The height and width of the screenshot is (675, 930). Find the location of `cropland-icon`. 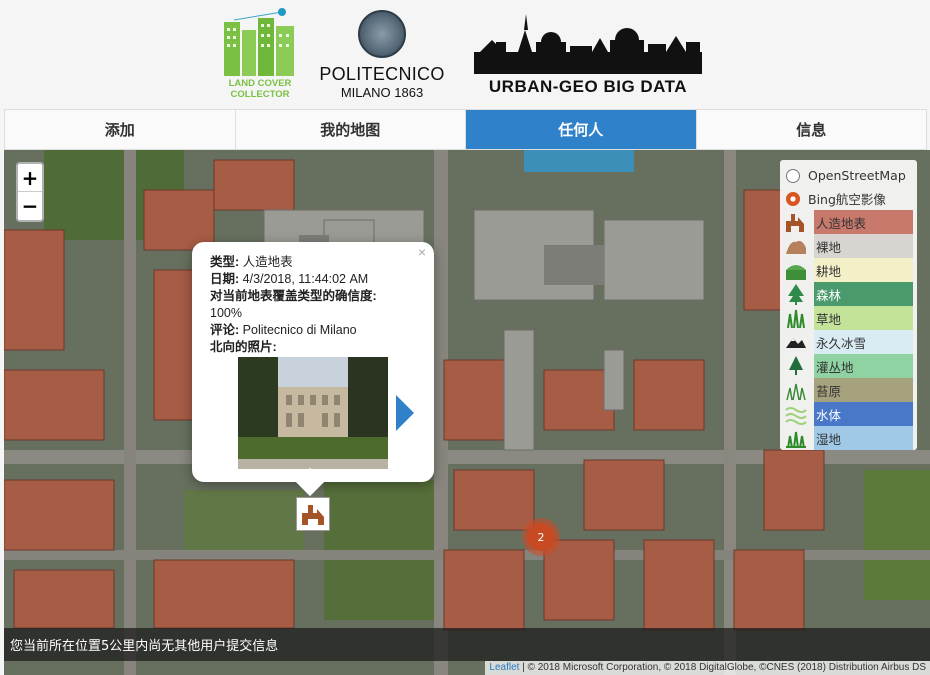

cropland-icon is located at coordinates (796, 270).